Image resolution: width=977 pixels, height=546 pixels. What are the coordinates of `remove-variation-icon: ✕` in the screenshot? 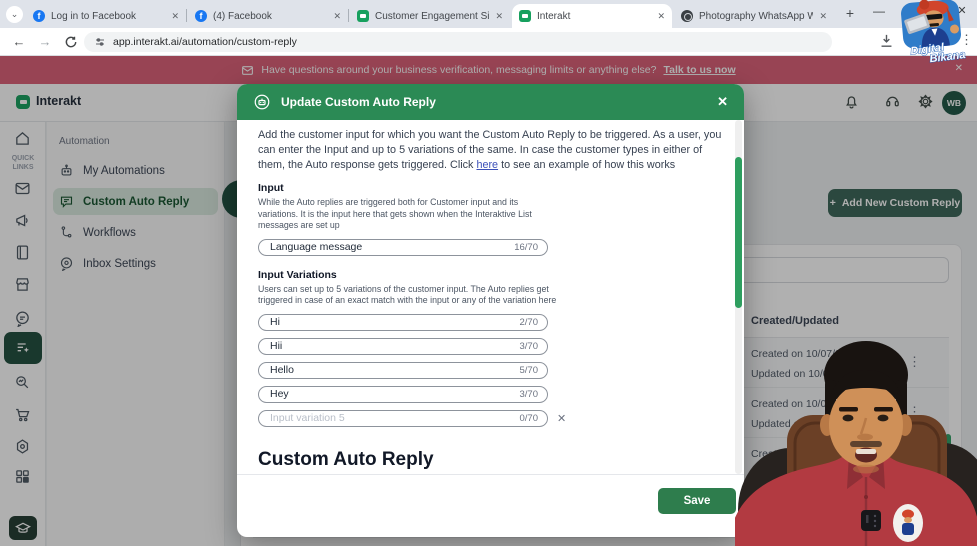 It's located at (561, 418).